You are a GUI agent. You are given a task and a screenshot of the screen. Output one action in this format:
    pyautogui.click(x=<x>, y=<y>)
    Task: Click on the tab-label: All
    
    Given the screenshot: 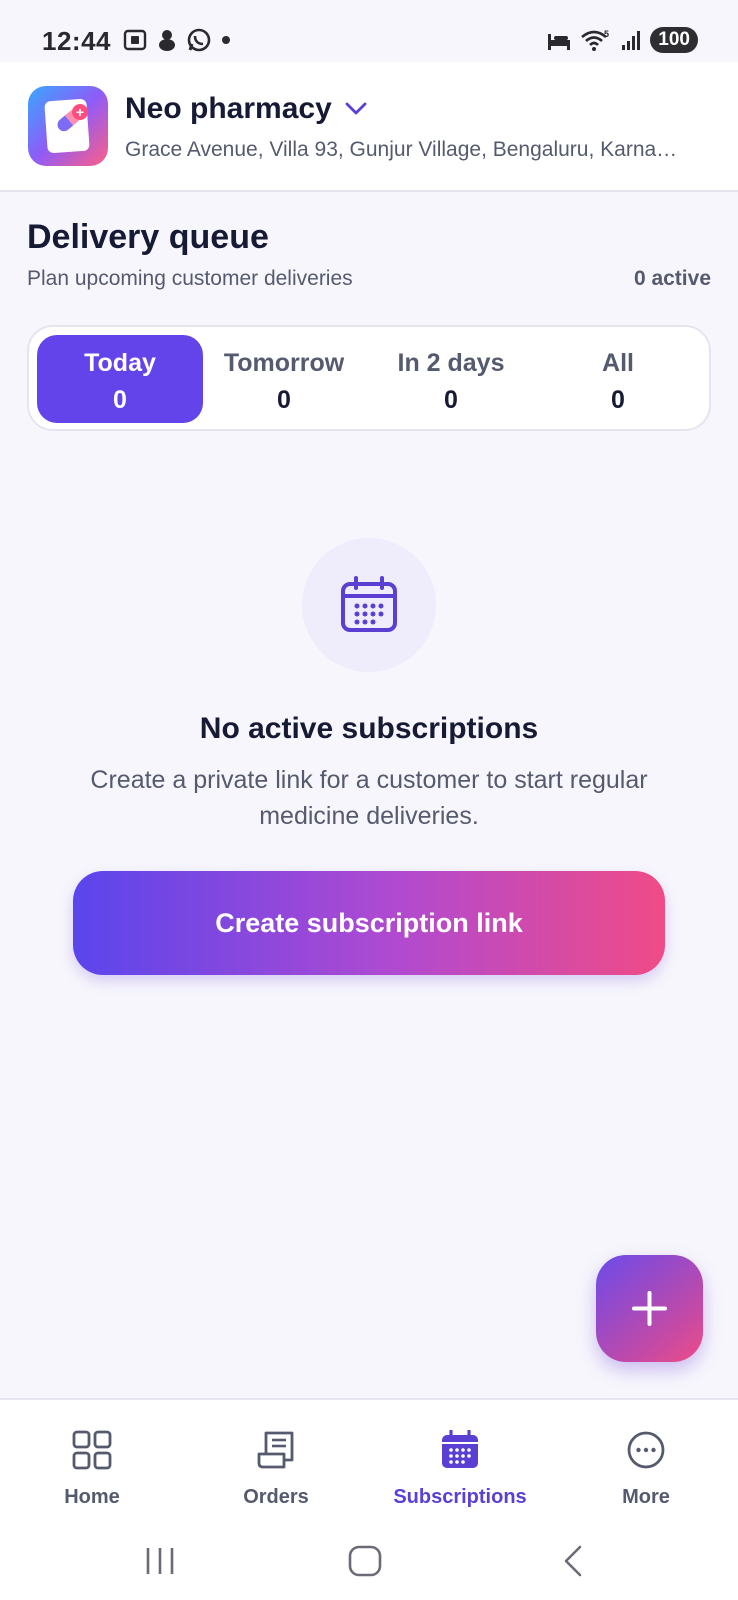 What is the action you would take?
    pyautogui.click(x=618, y=363)
    